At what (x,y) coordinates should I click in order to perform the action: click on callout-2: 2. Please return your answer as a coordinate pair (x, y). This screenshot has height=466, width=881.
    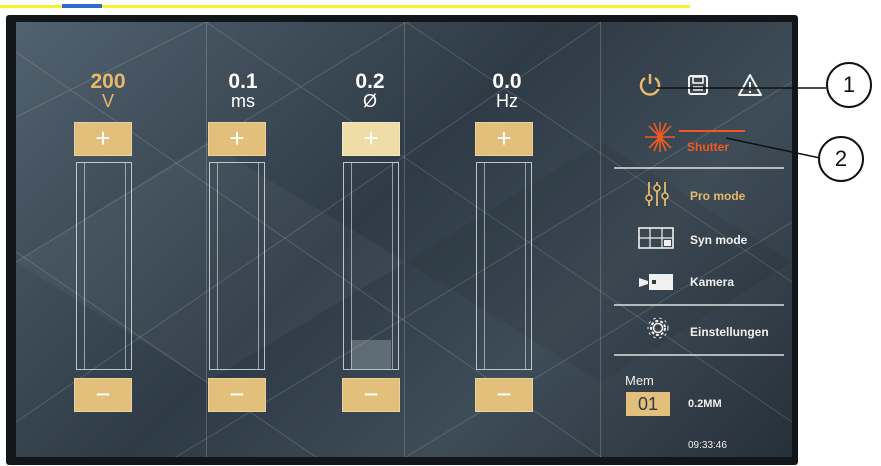
    Looking at the image, I should click on (841, 159).